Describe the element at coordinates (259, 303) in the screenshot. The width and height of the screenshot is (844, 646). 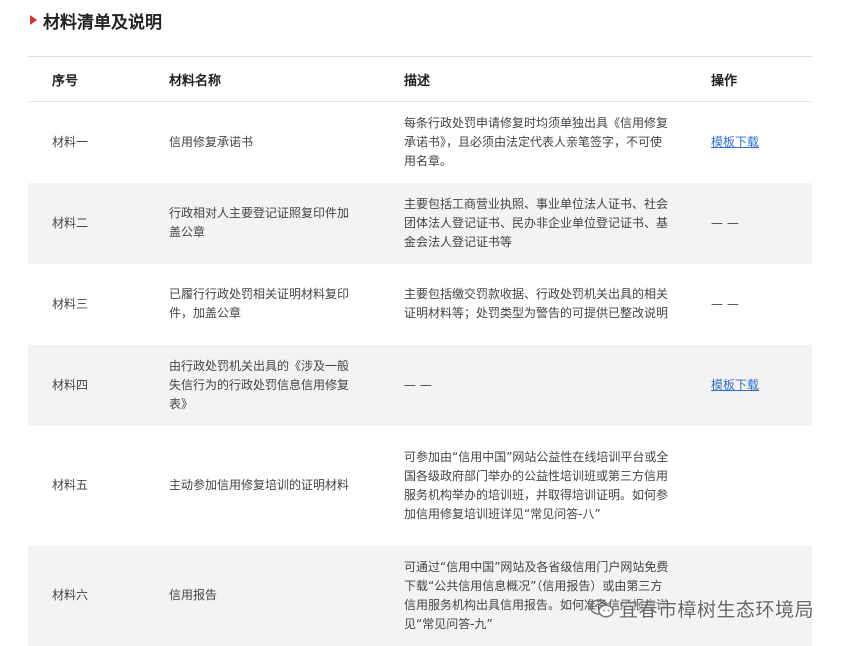
I see `row-material-name: 已履行行政处罚相关证明材料复印件，加盖公章` at that location.